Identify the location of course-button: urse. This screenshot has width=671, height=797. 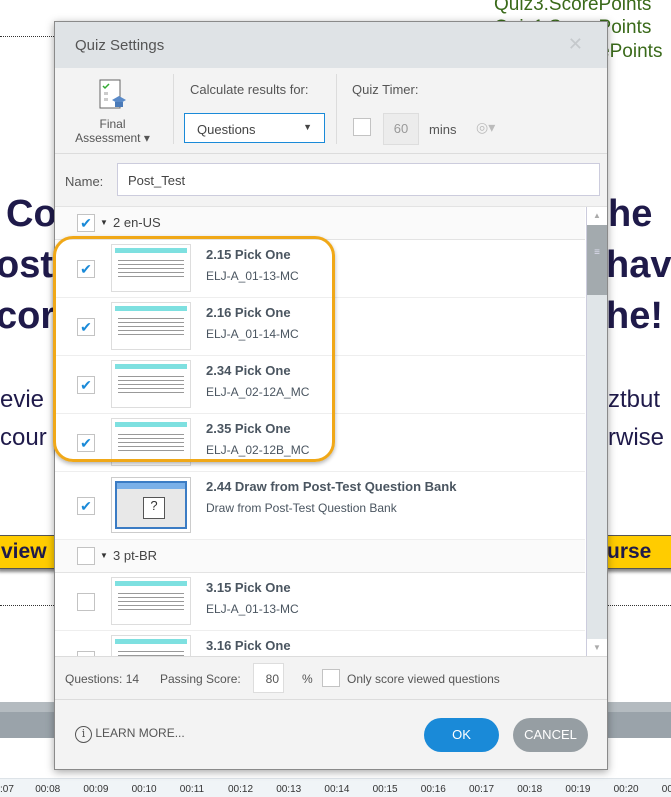
(638, 552).